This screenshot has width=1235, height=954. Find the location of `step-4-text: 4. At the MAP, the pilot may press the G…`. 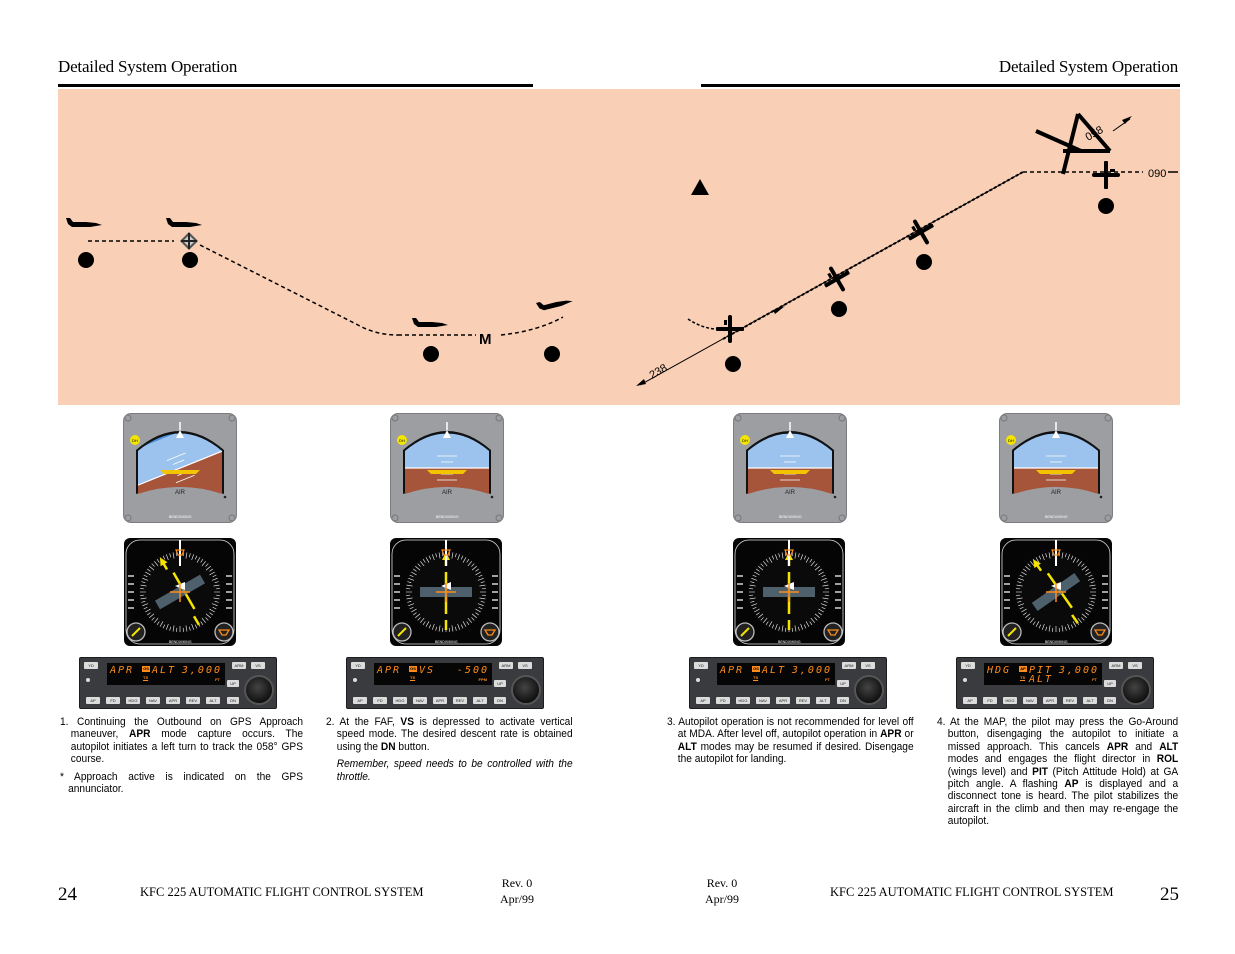

step-4-text: 4. At the MAP, the pilot may press the G… is located at coordinates (1057, 772).